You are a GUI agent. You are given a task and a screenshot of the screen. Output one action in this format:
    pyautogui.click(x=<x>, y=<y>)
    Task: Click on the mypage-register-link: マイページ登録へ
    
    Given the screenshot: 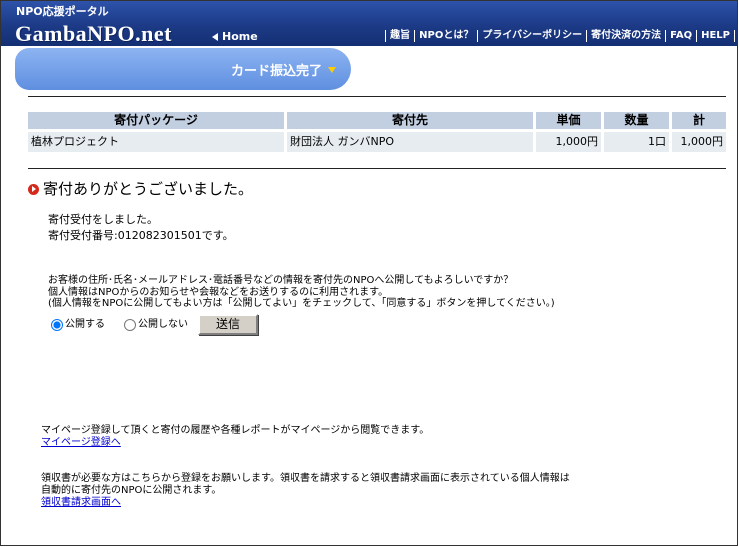 What is the action you would take?
    pyautogui.click(x=81, y=443)
    